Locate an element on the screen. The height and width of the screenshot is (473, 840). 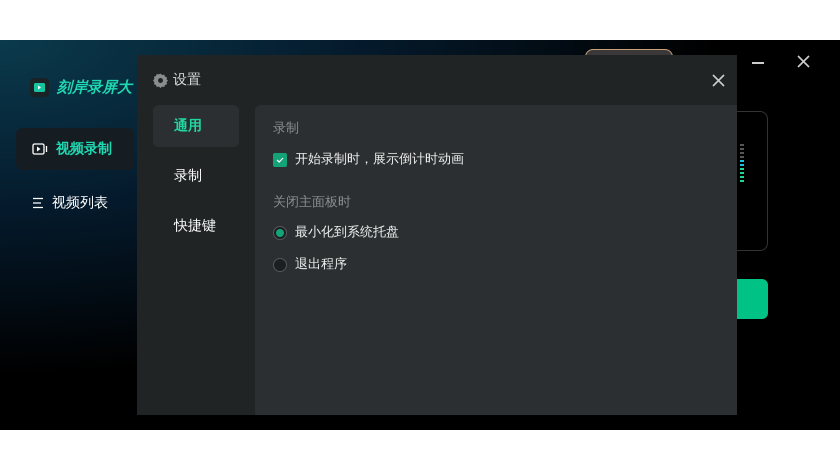
option-label: 退出程序 is located at coordinates (321, 265).